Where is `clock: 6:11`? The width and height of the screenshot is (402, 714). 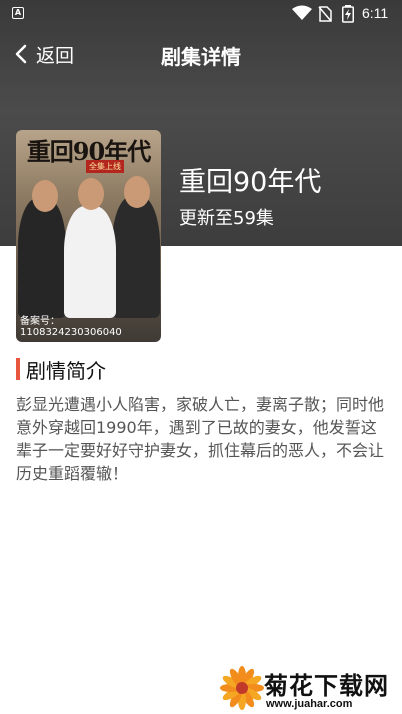
clock: 6:11 is located at coordinates (375, 13).